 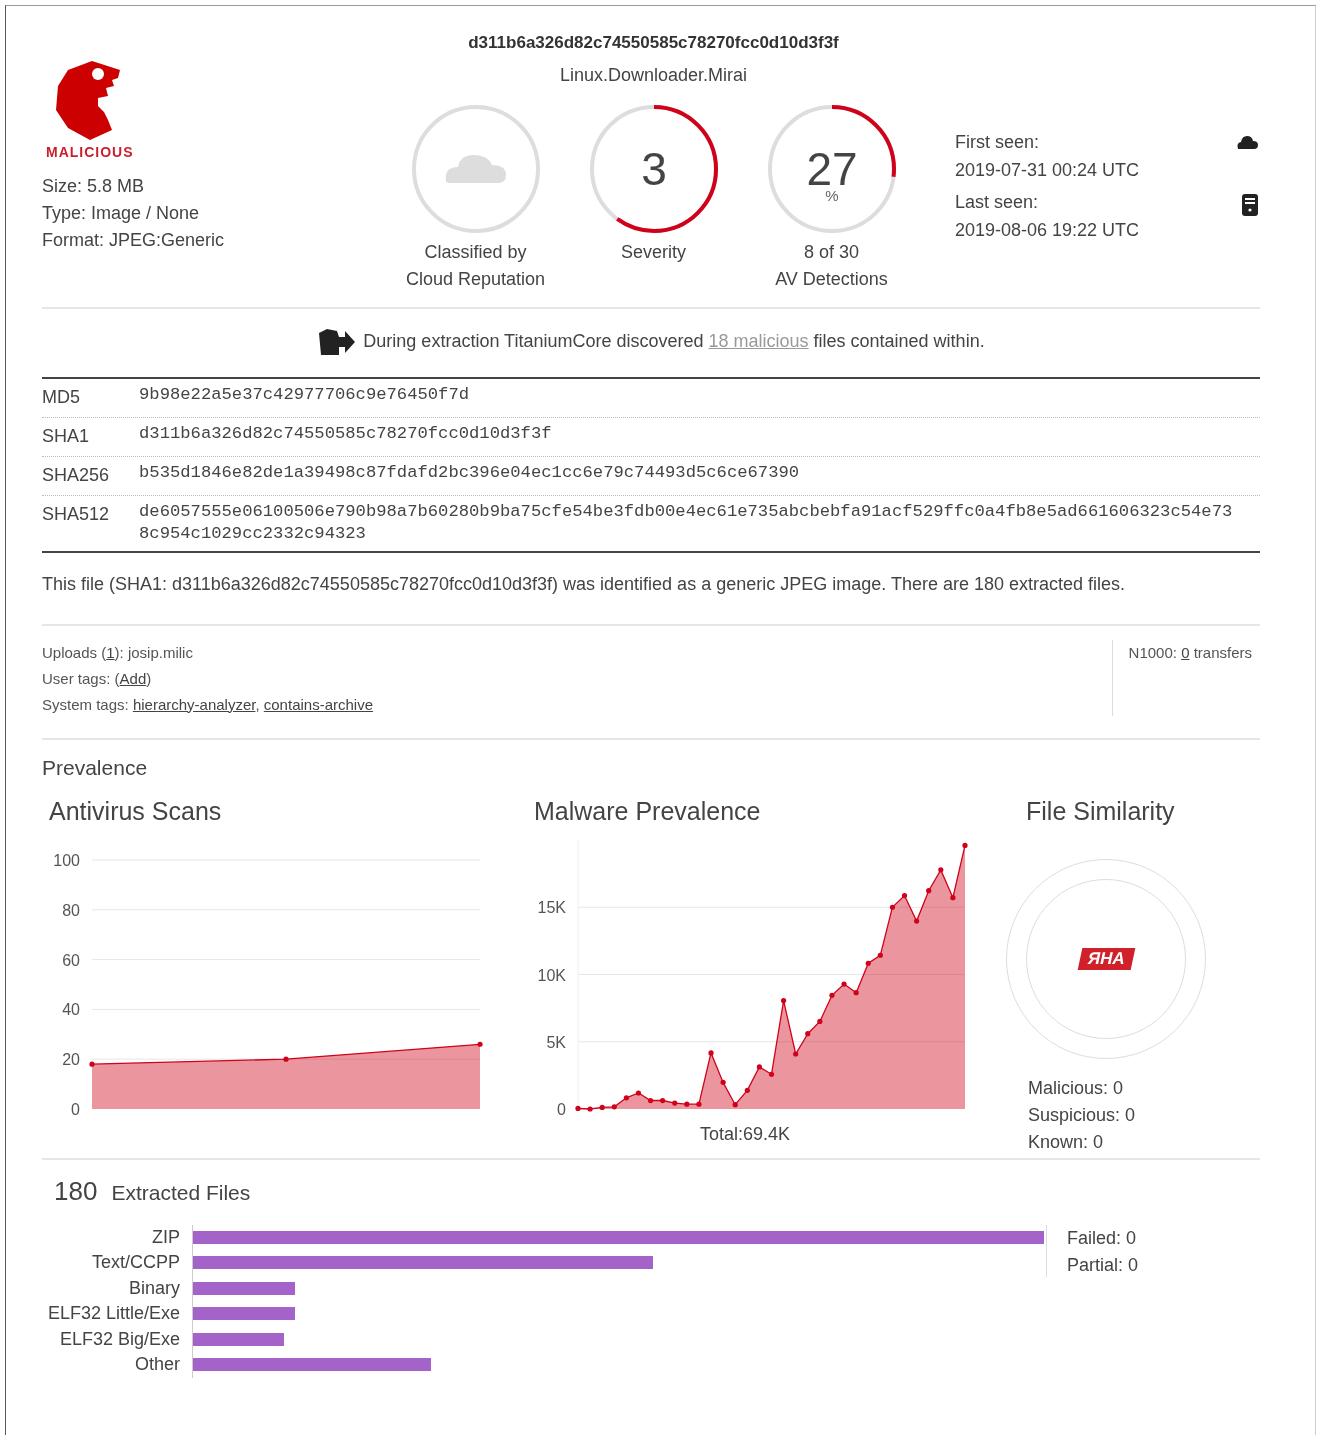 I want to click on axis-tick-label: 15K, so click(x=551, y=907).